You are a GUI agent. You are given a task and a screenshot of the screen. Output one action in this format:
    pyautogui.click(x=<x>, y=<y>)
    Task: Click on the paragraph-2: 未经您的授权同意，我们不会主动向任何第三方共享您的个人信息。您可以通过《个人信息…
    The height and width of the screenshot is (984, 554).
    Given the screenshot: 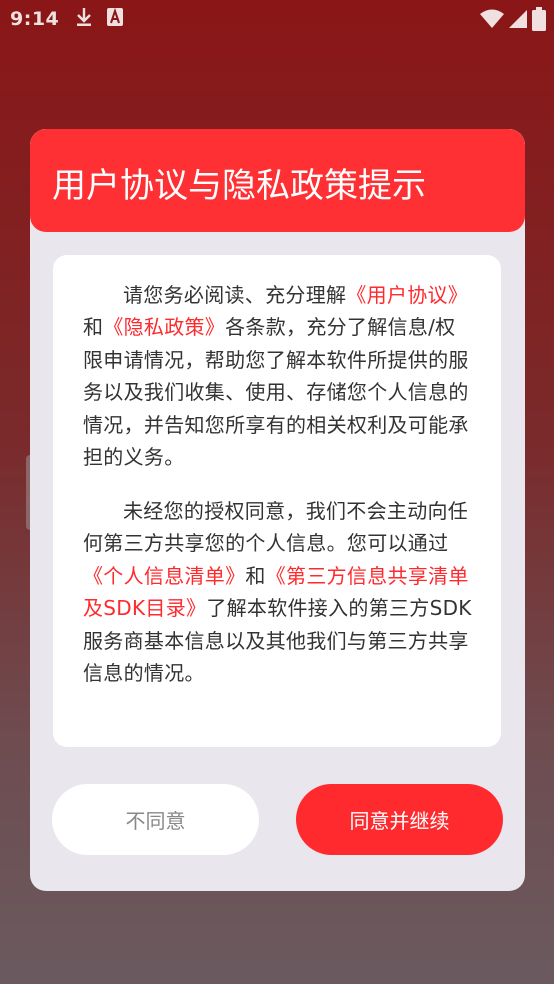 What is the action you would take?
    pyautogui.click(x=279, y=592)
    